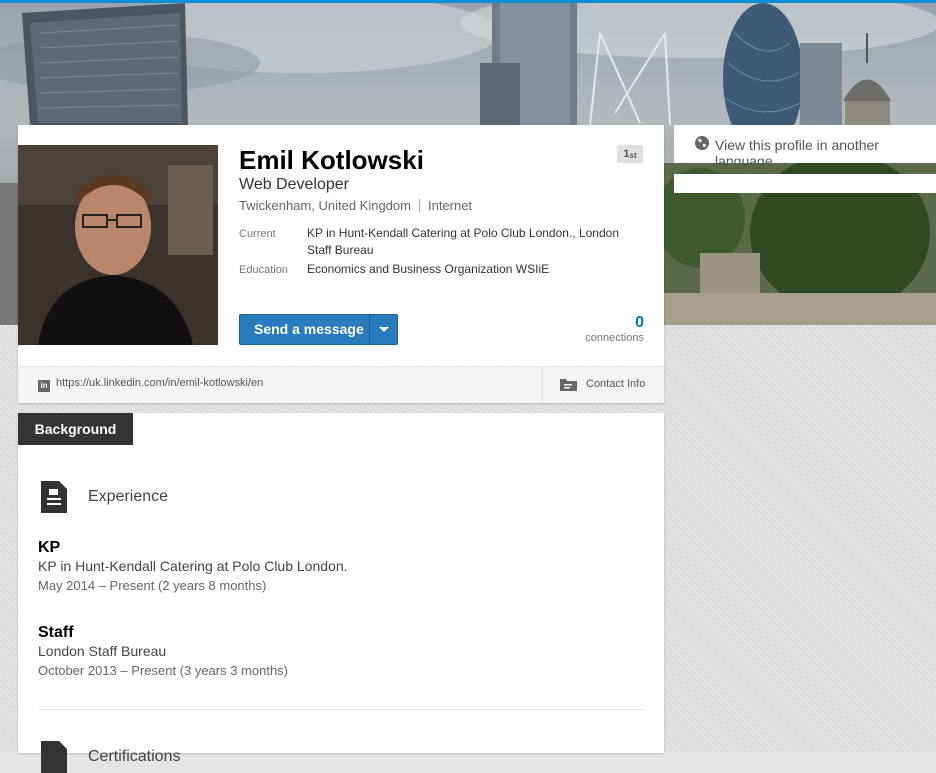 This screenshot has height=773, width=936. Describe the element at coordinates (56, 633) in the screenshot. I see `position-title: Staff` at that location.